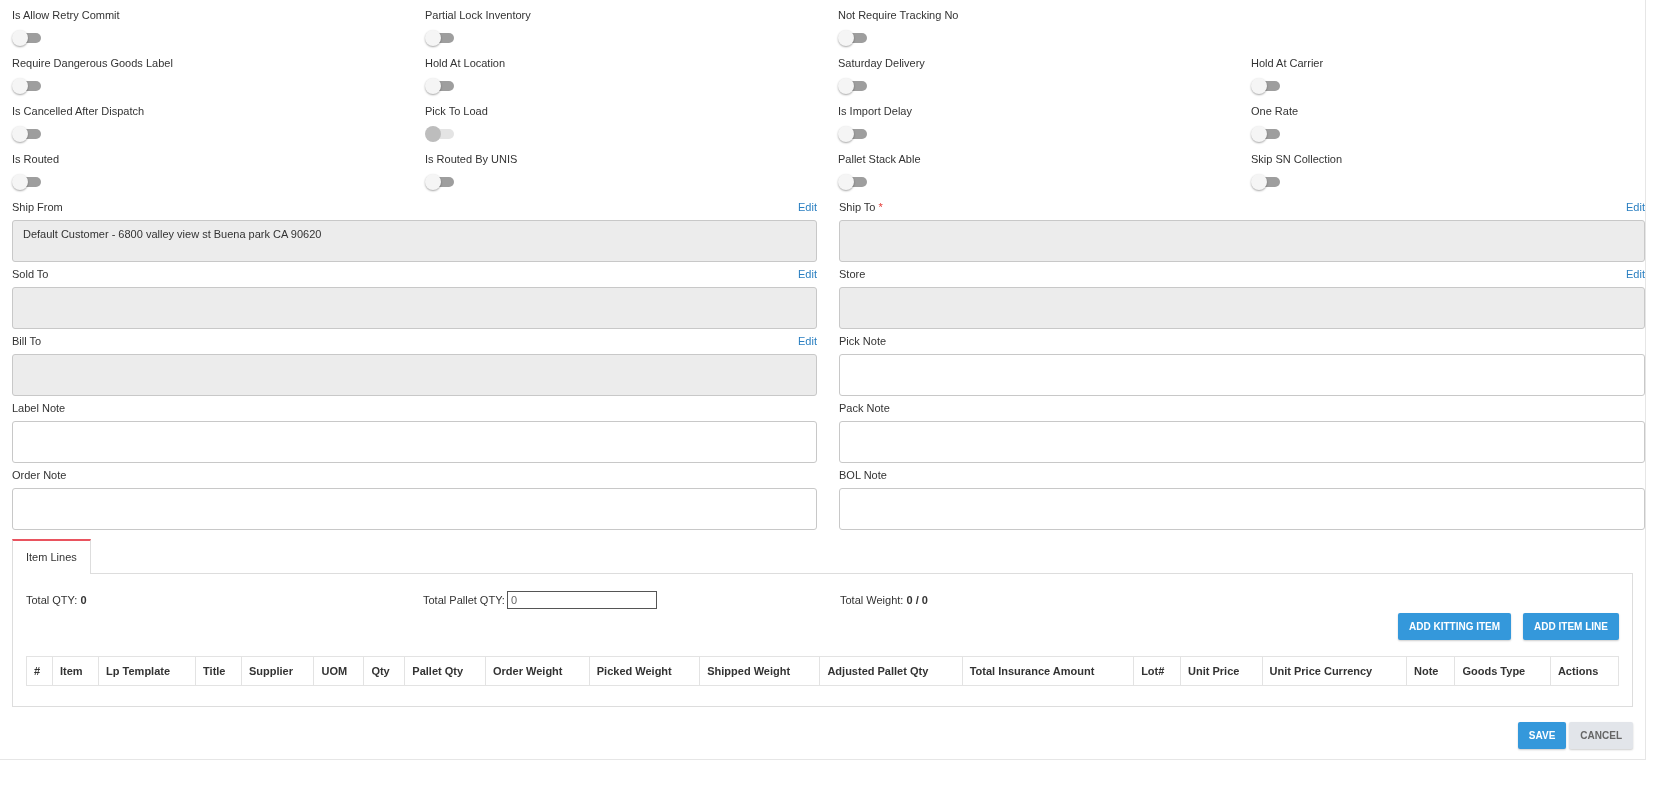 The height and width of the screenshot is (785, 1664). What do you see at coordinates (464, 600) in the screenshot?
I see `total-pallet-qty-label: Total Pallet QTY:` at bounding box center [464, 600].